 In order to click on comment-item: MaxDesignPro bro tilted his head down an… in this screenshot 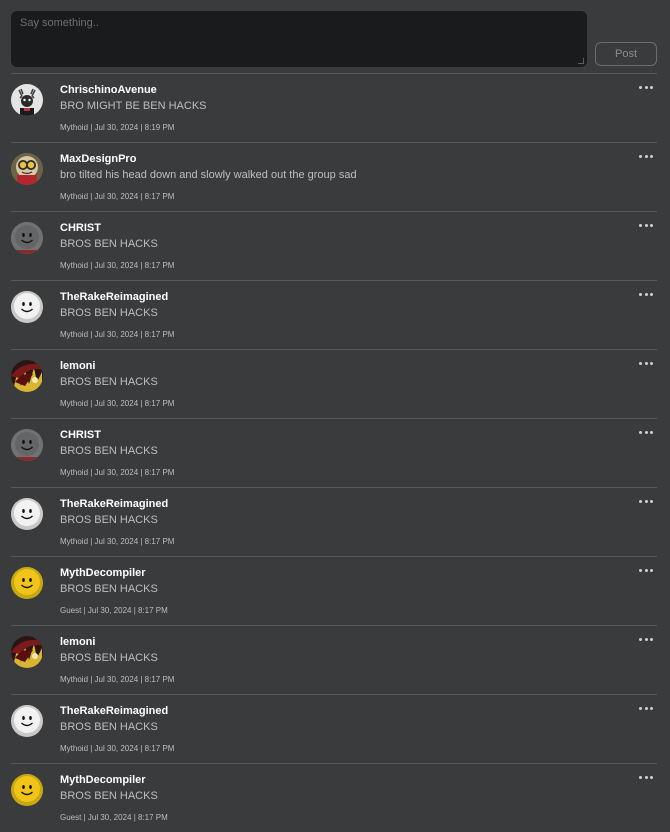, I will do `click(334, 176)`.